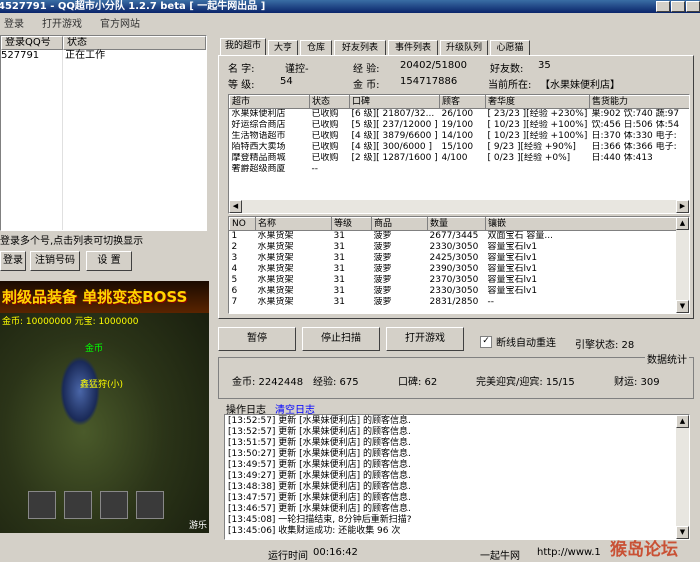 The height and width of the screenshot is (562, 700). What do you see at coordinates (678, 6) in the screenshot?
I see `maximize-button` at bounding box center [678, 6].